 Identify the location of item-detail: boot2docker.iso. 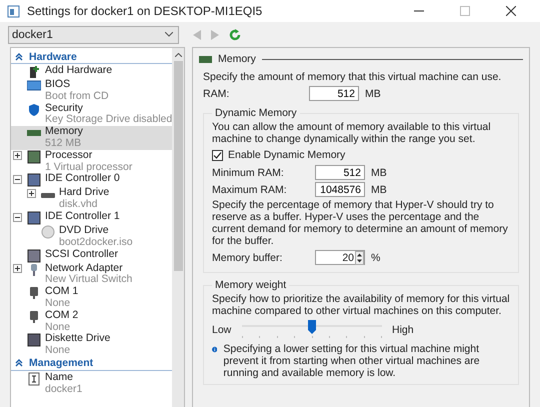
(96, 242).